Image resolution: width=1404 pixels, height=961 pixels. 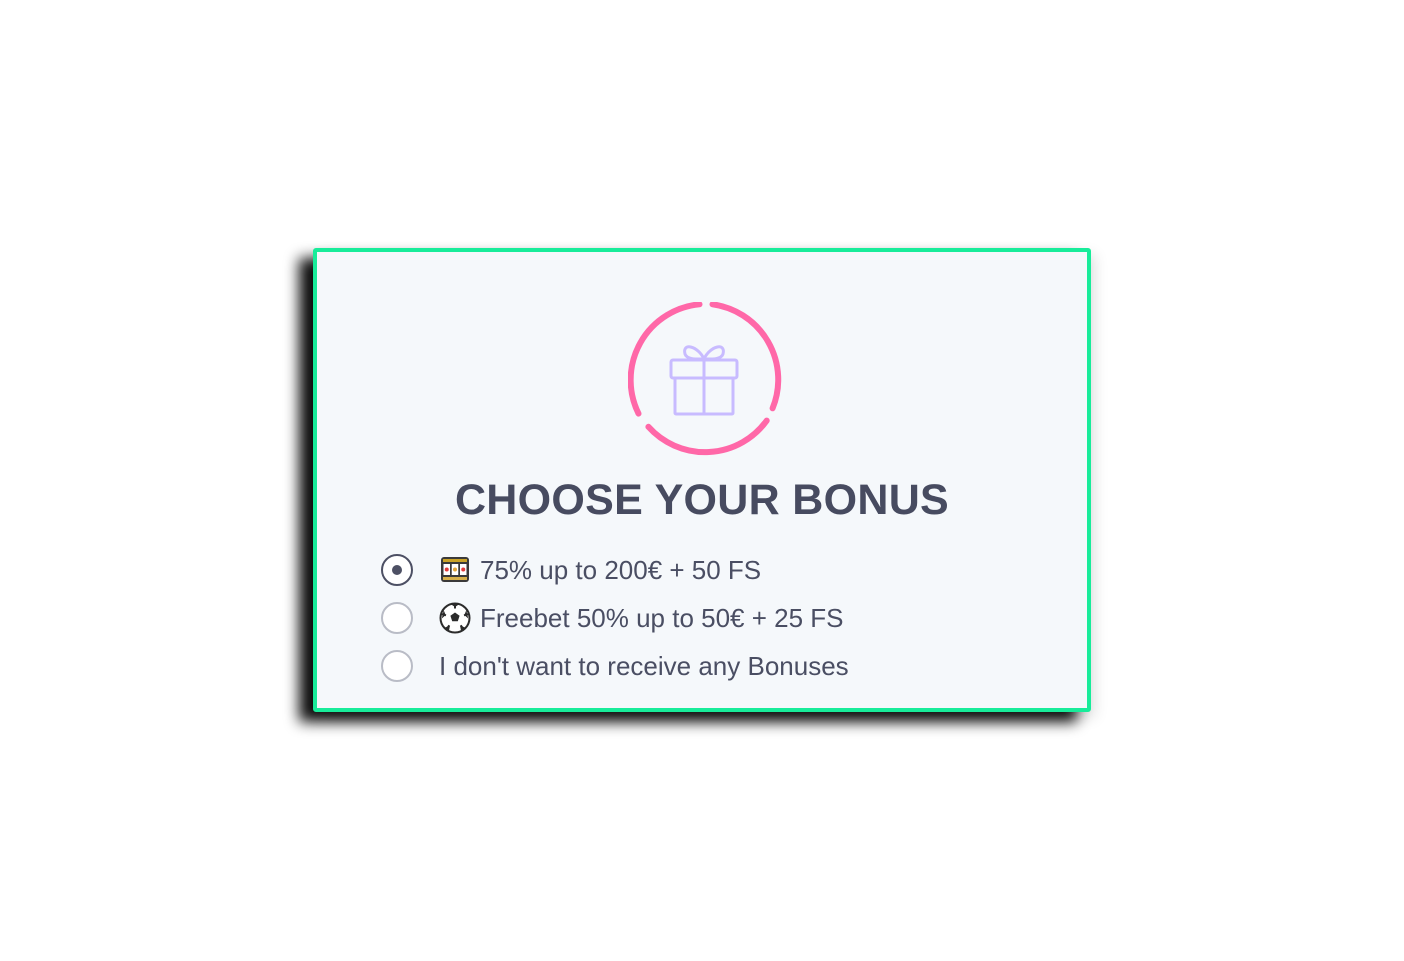 I want to click on gift-icon, so click(x=705, y=379).